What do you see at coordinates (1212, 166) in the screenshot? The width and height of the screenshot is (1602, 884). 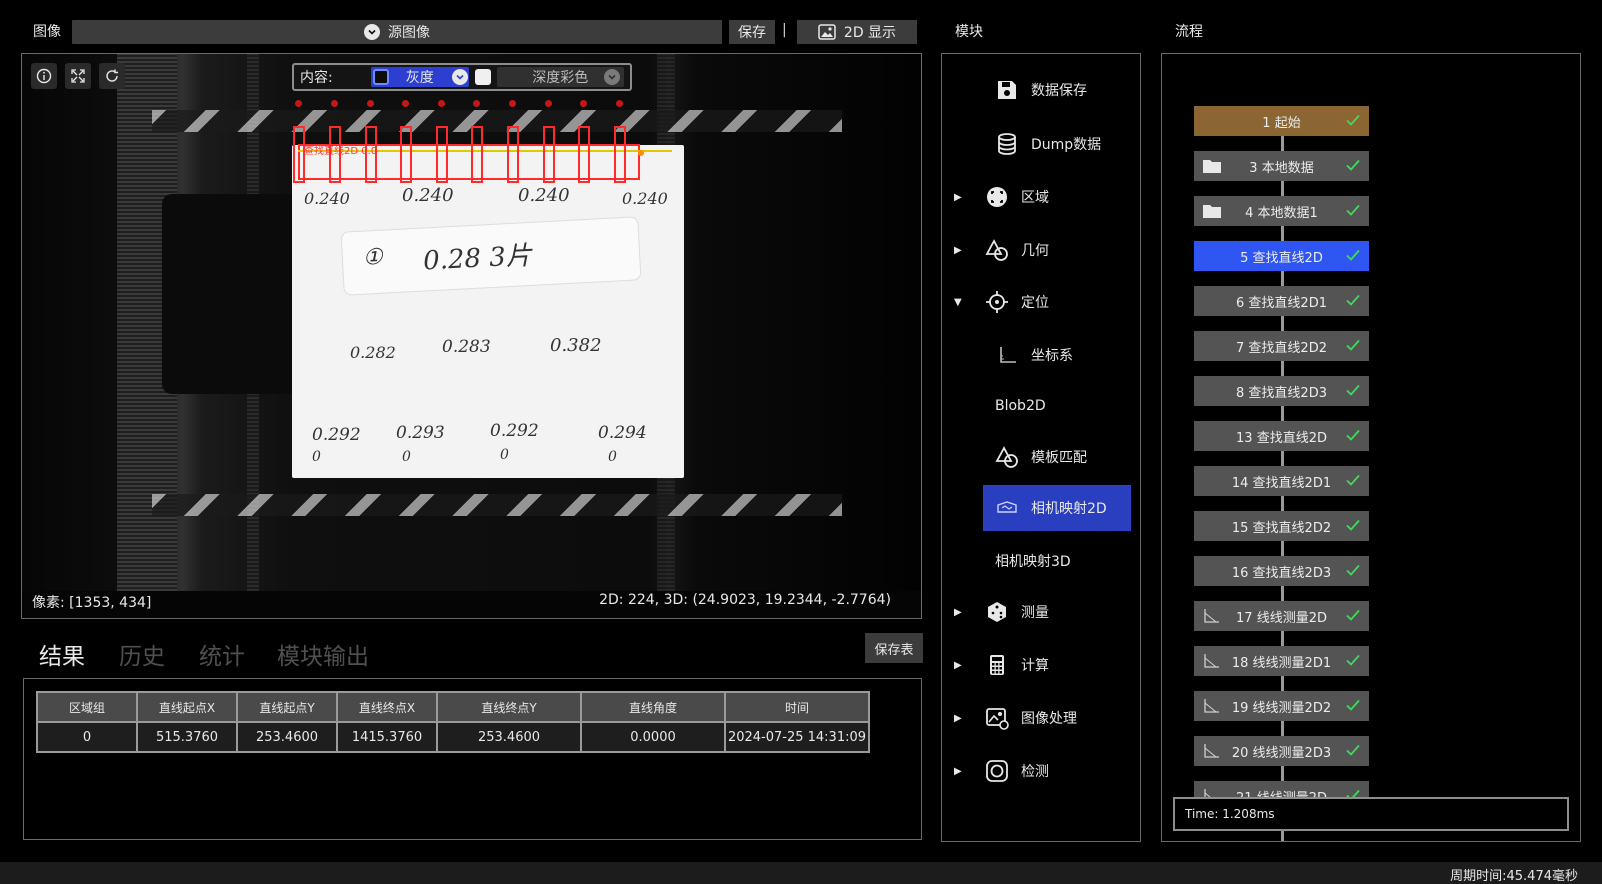 I see `folder-icon` at bounding box center [1212, 166].